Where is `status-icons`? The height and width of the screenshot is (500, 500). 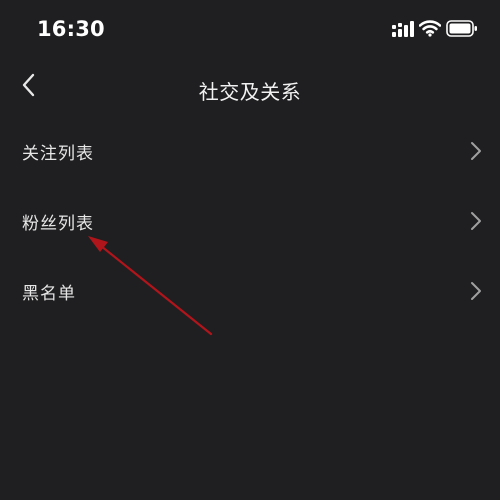
status-icons is located at coordinates (437, 30).